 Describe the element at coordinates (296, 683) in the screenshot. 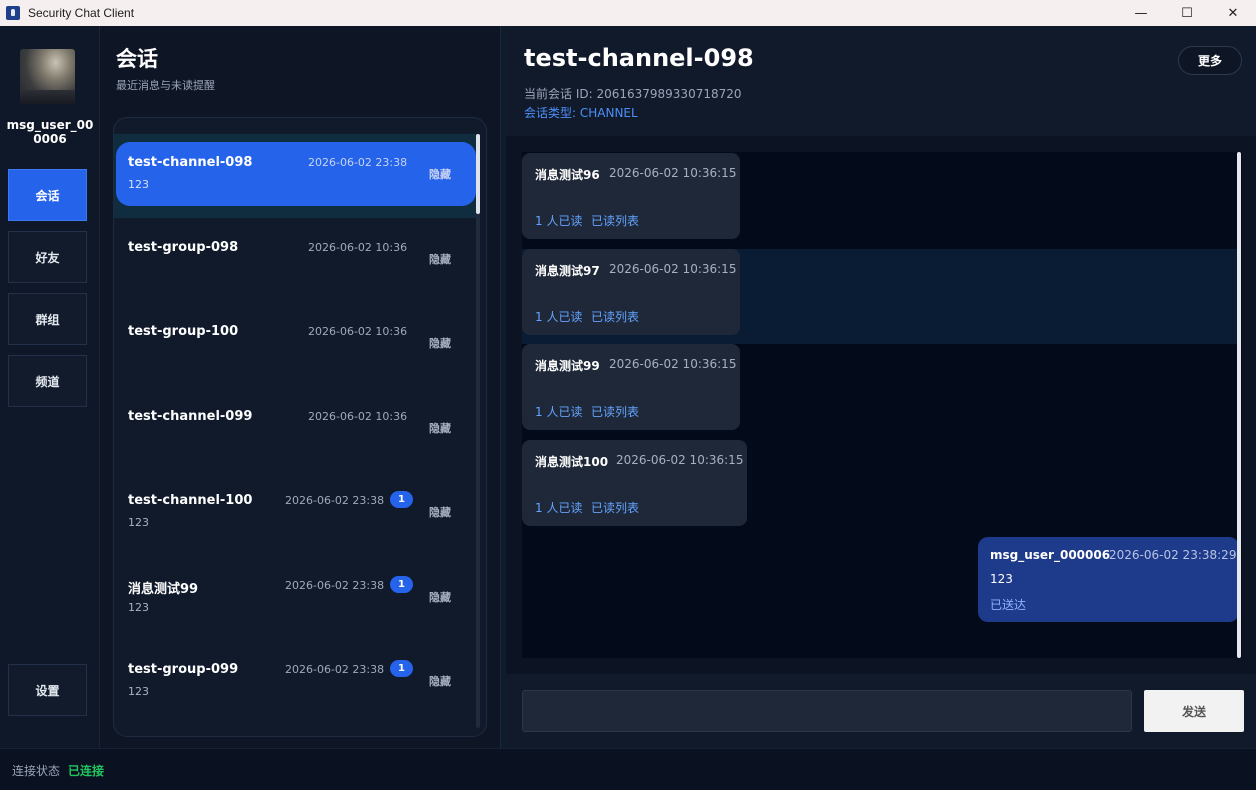

I see `conversation-item: test-group-099 2026-06-02 23:38 1 隐藏 123` at that location.